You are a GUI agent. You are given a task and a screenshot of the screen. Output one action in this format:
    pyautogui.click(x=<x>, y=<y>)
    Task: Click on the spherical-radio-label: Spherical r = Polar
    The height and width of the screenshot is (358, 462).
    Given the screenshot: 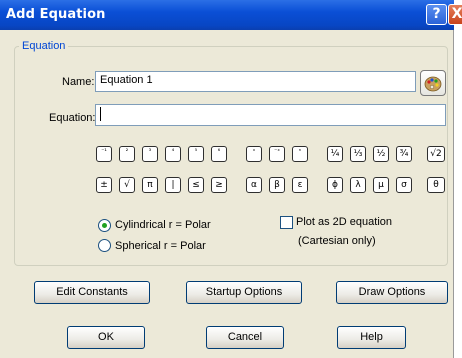 What is the action you would take?
    pyautogui.click(x=160, y=246)
    